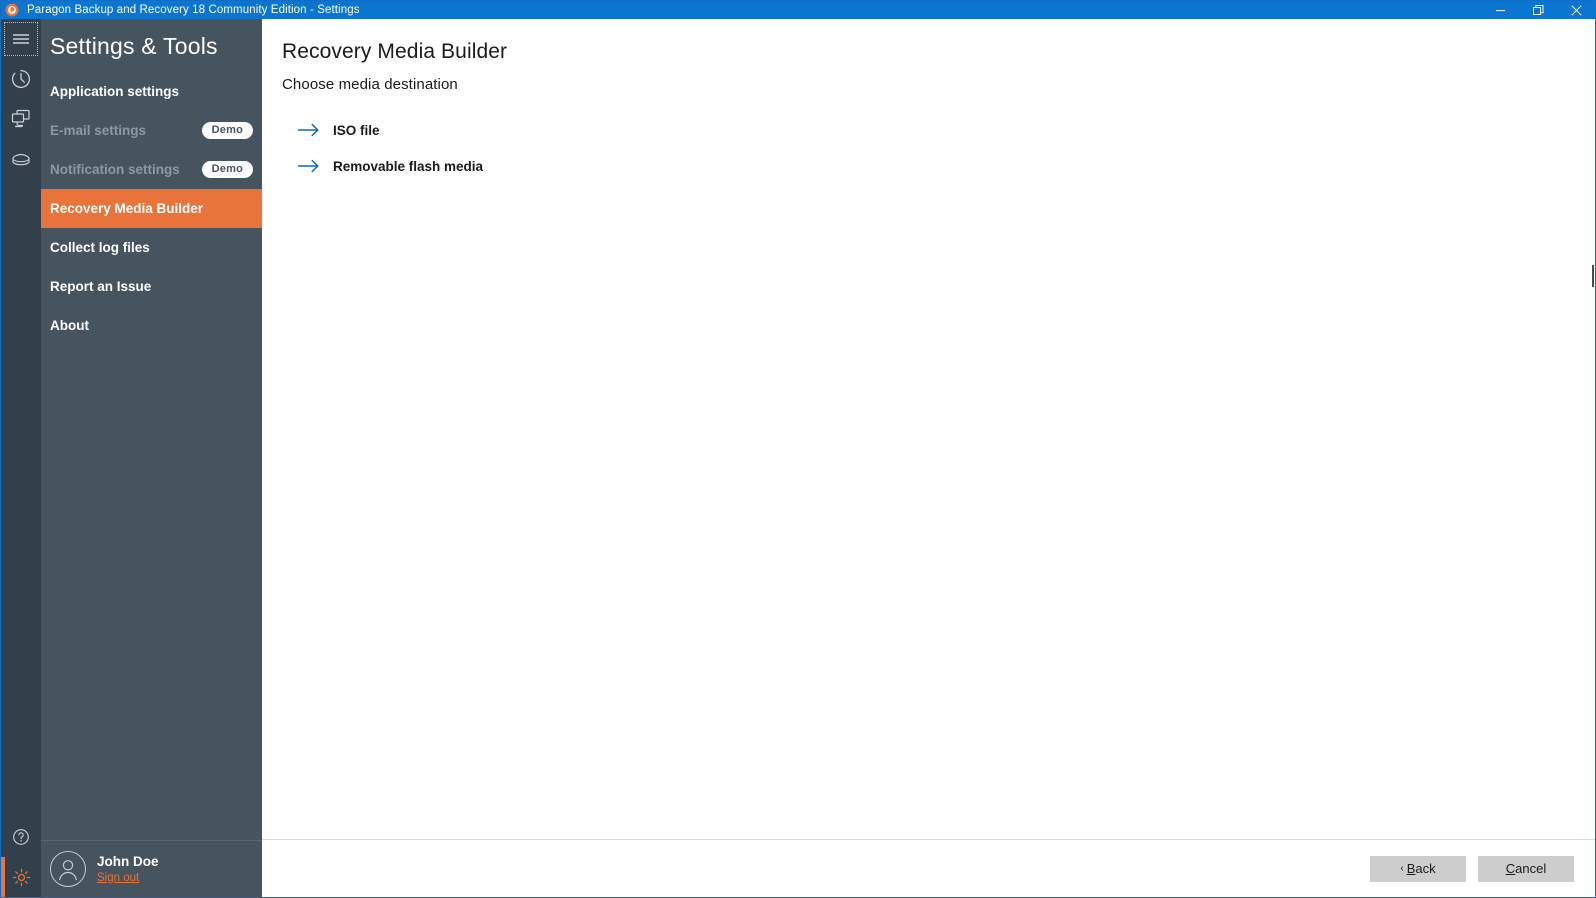 The height and width of the screenshot is (898, 1596). What do you see at coordinates (1500, 10) in the screenshot?
I see `minimize-icon` at bounding box center [1500, 10].